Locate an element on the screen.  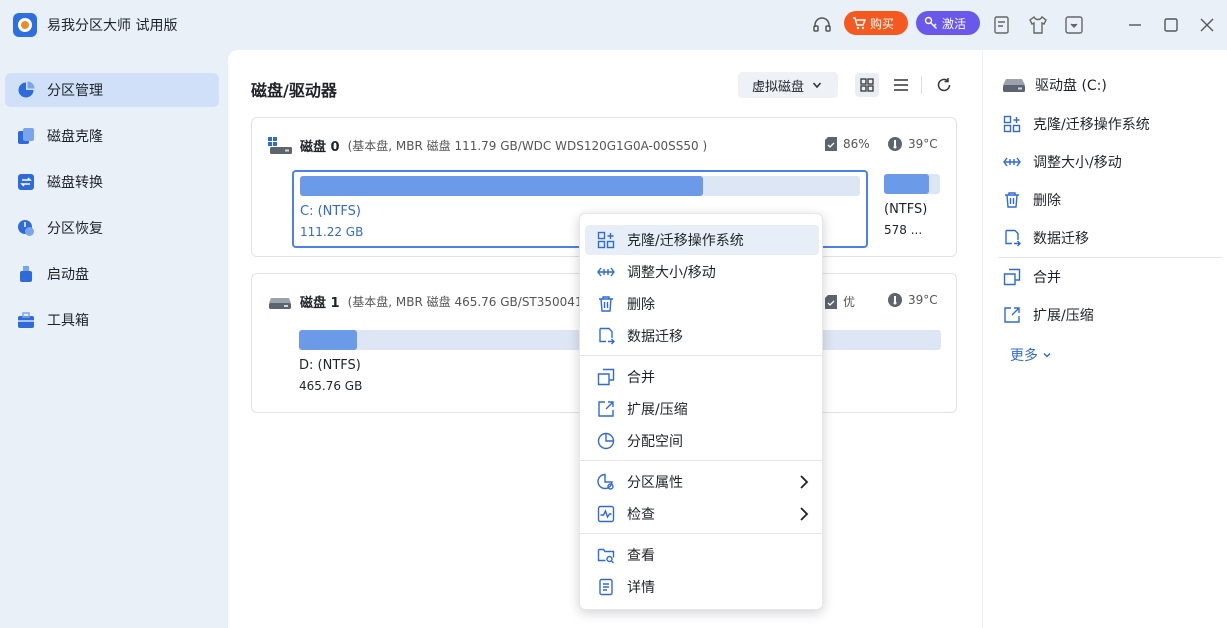
partition-label: D: (NTFS) is located at coordinates (330, 365).